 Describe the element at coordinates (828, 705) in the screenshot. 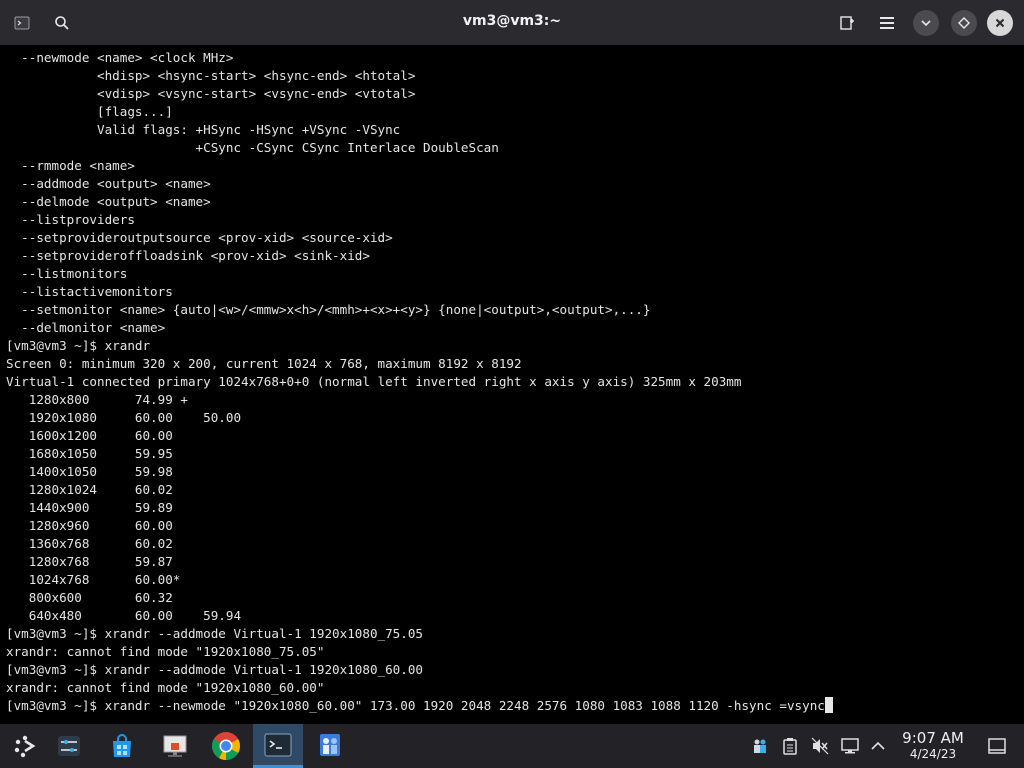

I see `text-cursor` at that location.